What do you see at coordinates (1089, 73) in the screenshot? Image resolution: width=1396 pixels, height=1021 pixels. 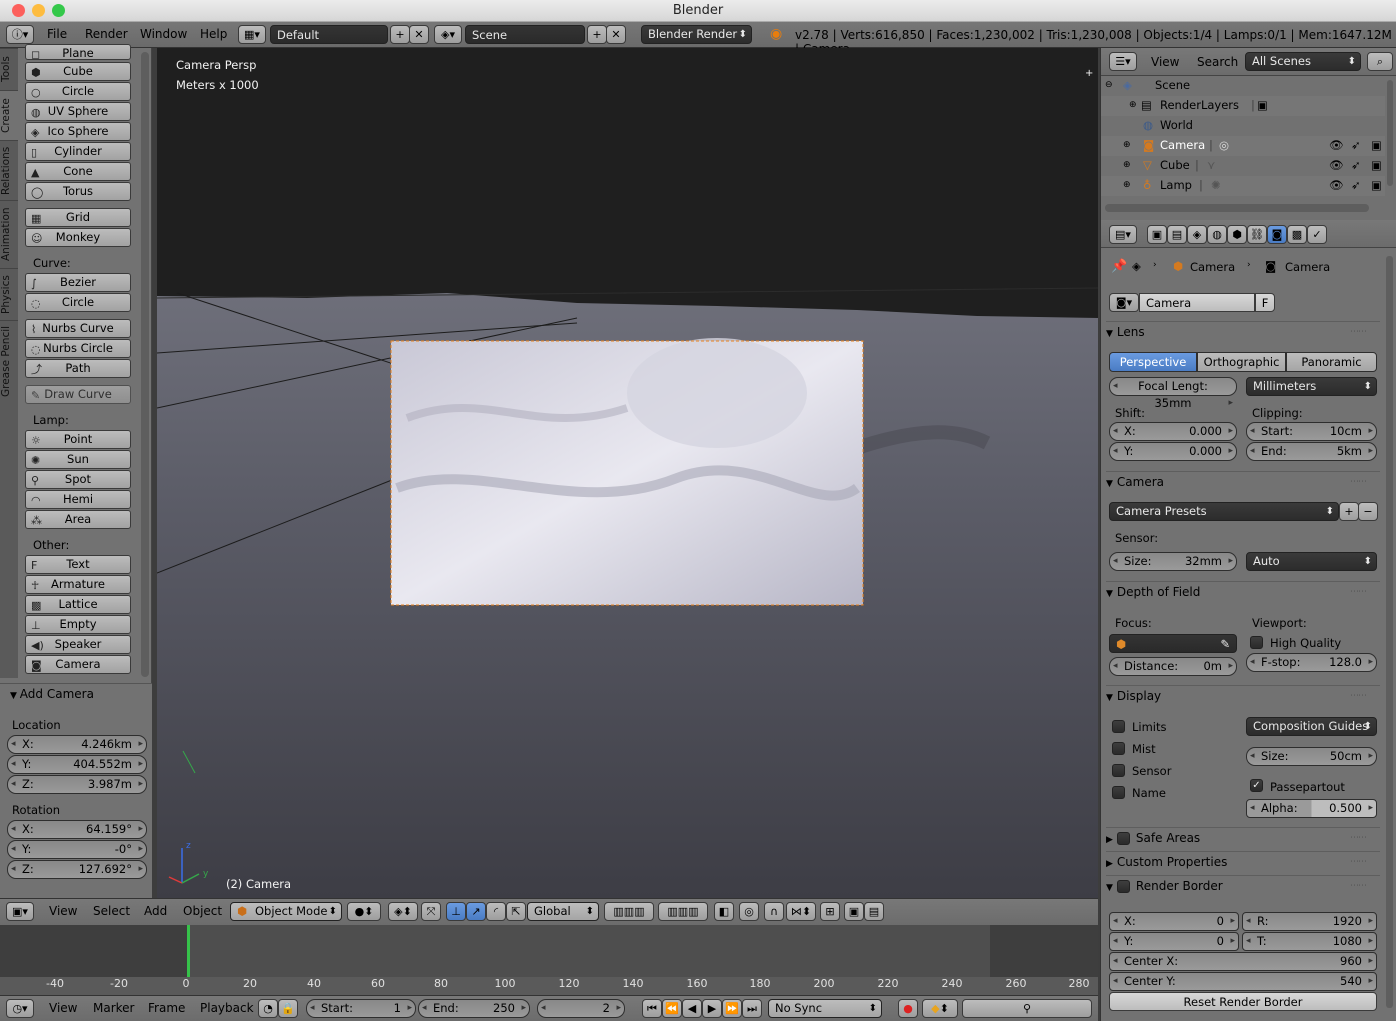 I see `viewport-plus-icon: +` at bounding box center [1089, 73].